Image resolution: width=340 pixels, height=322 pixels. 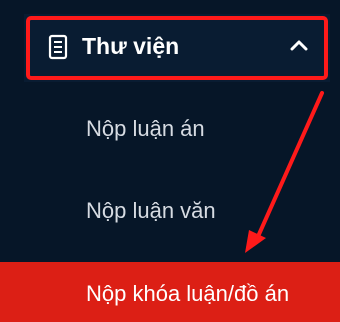 I want to click on submenu-item-label: Nộp luận văn, so click(x=151, y=210).